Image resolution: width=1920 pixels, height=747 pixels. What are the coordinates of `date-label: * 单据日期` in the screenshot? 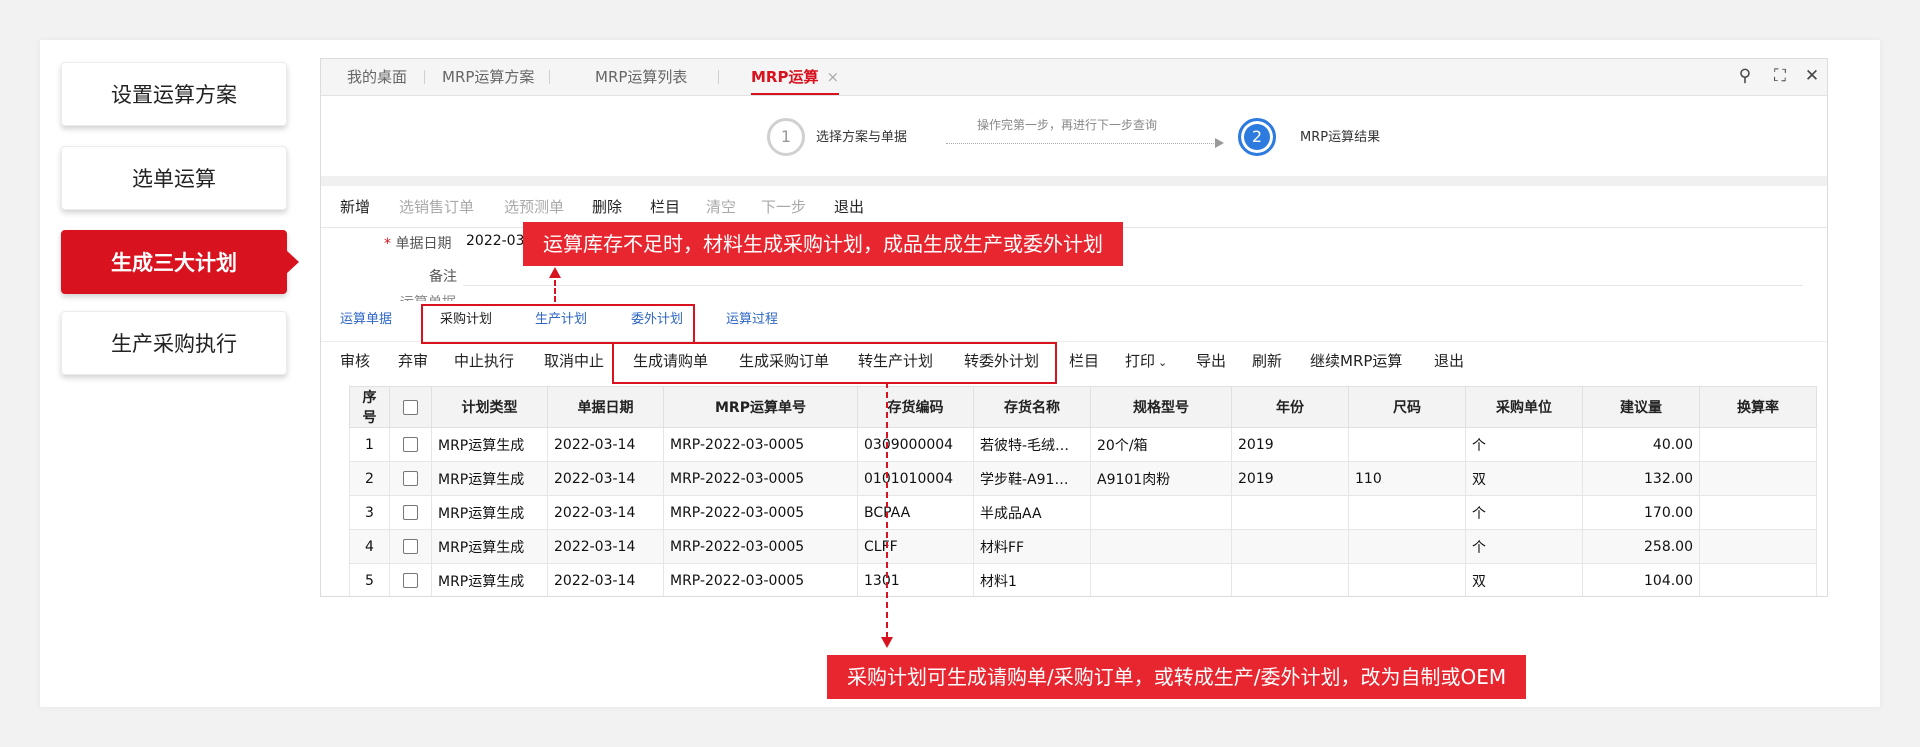 It's located at (418, 244).